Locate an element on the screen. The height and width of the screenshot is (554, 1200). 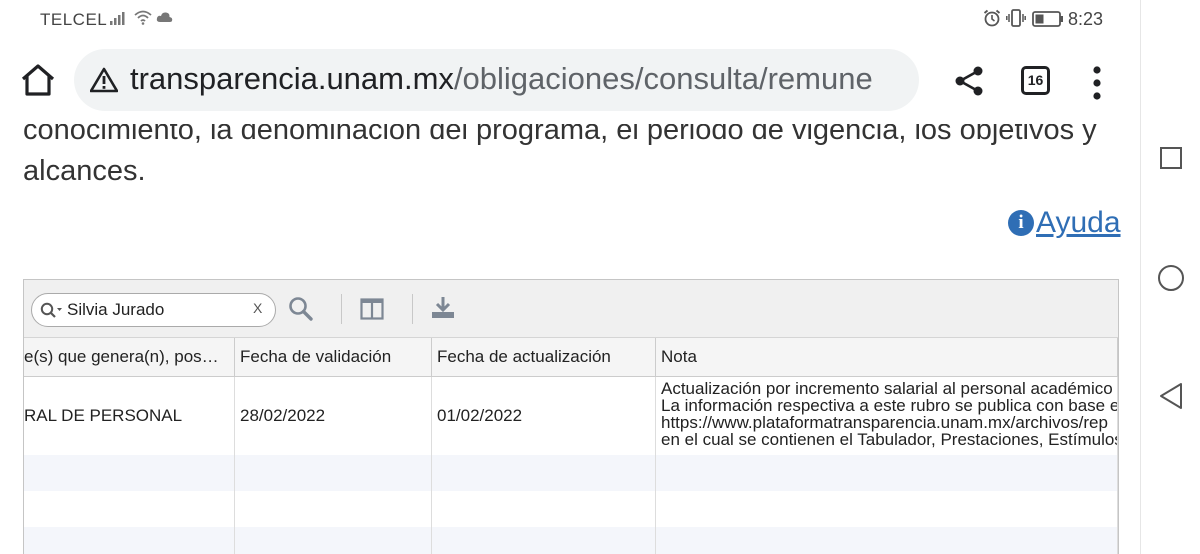
alarm-icon is located at coordinates (992, 18).